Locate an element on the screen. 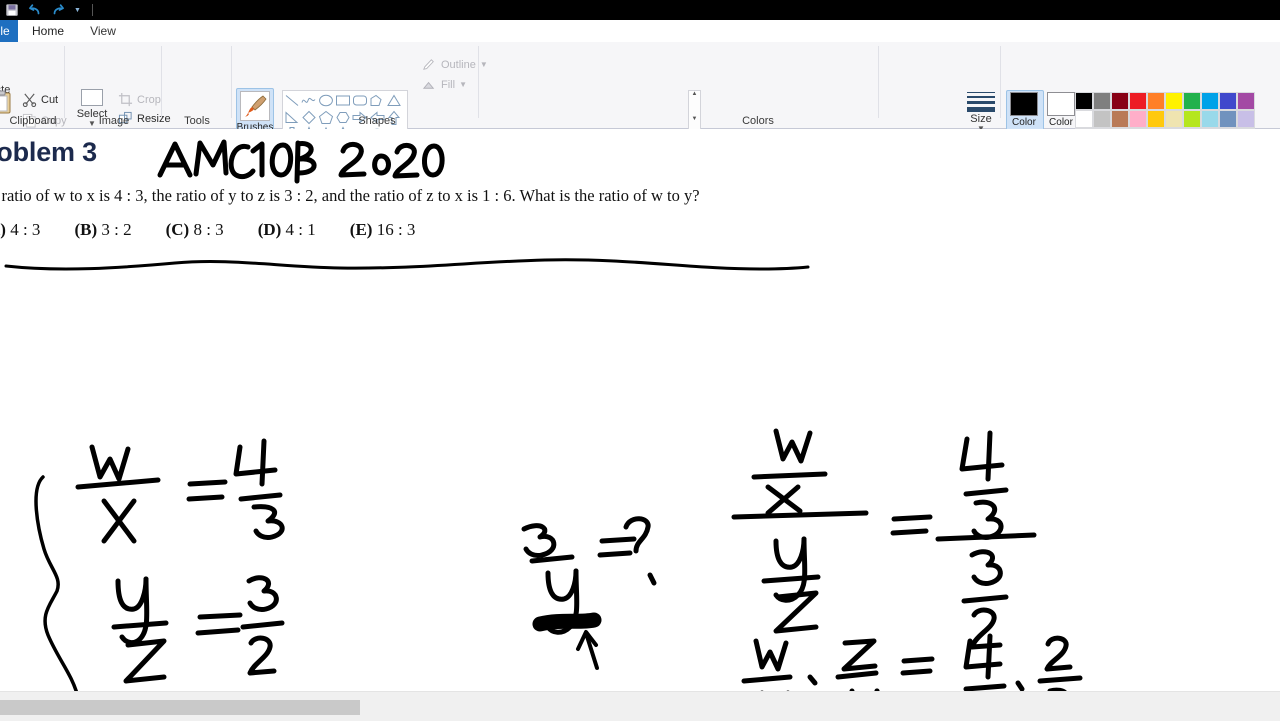 This screenshot has width=1280, height=721. group-label-clipboard: Clipboard is located at coordinates (33, 121).